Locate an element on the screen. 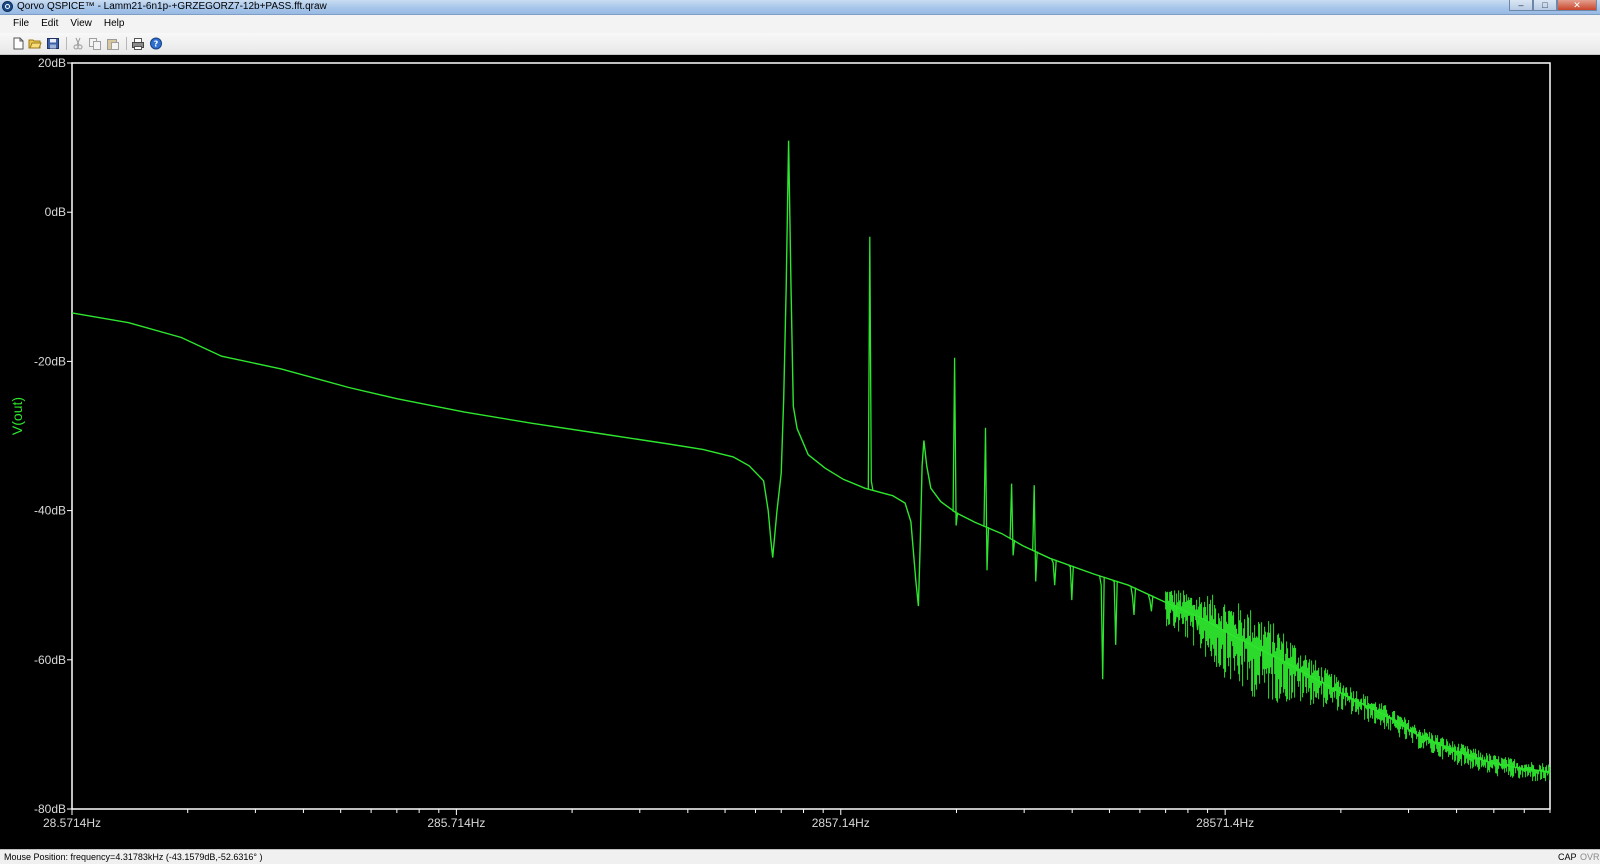 This screenshot has height=864, width=1600. y-tick-label: 20dB is located at coordinates (52, 63).